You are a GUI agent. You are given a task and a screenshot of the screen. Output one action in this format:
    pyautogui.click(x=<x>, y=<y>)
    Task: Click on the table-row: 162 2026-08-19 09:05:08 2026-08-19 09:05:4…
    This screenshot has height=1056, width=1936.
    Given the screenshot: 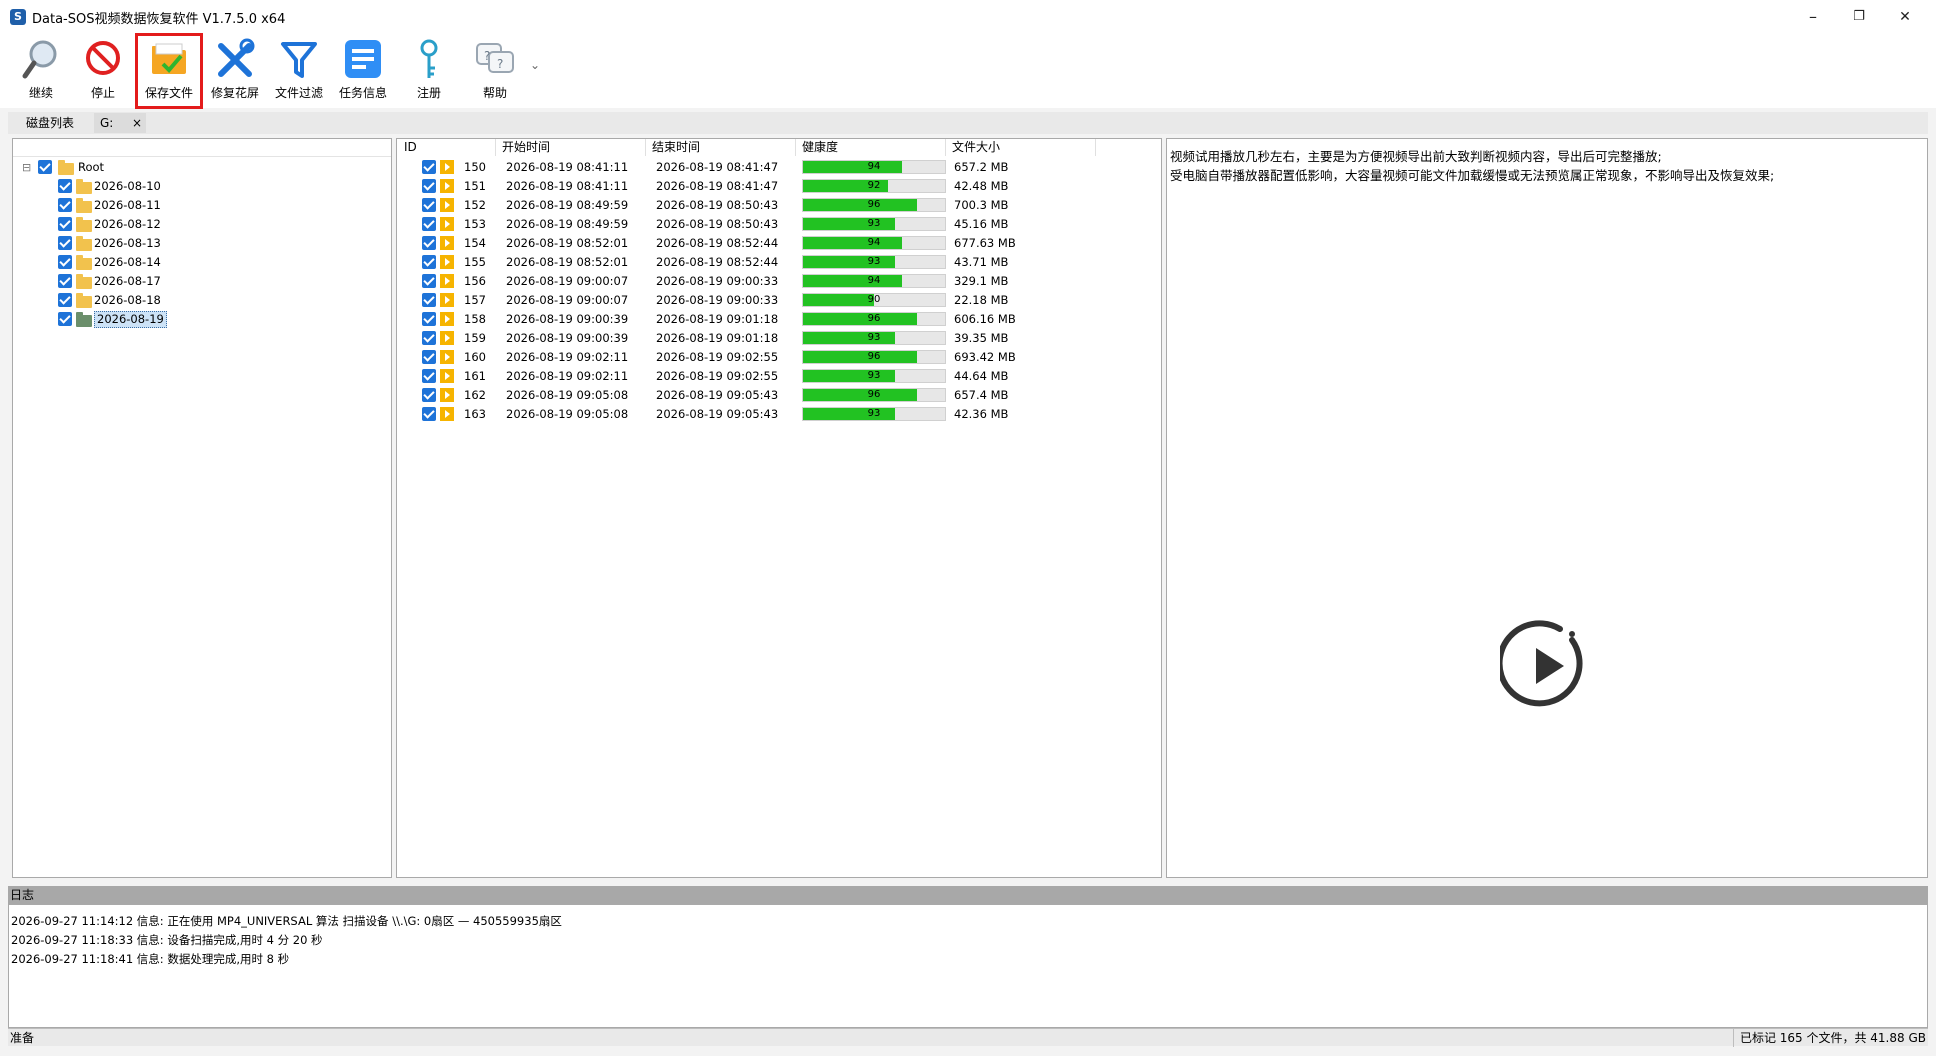 What is the action you would take?
    pyautogui.click(x=787, y=395)
    